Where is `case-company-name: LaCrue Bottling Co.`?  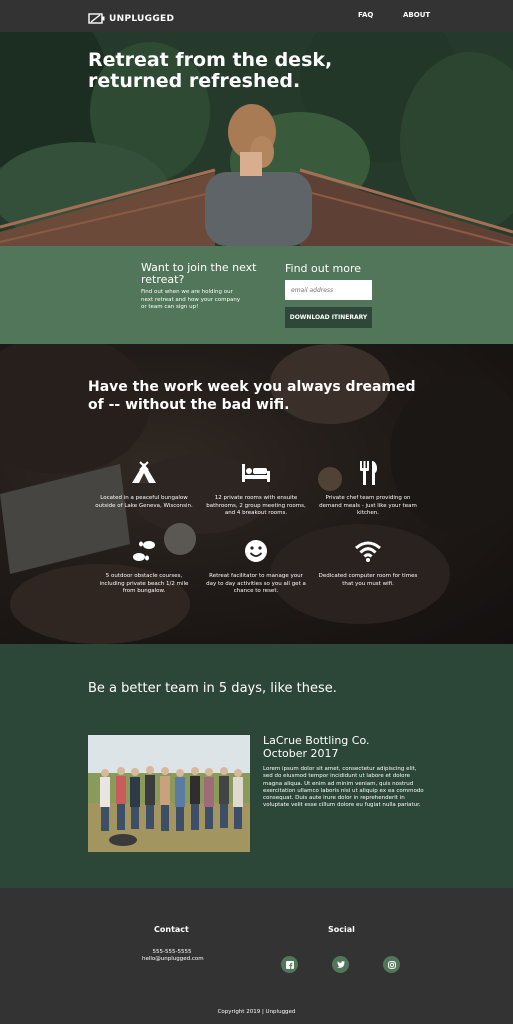 case-company-name: LaCrue Bottling Co. is located at coordinates (316, 740).